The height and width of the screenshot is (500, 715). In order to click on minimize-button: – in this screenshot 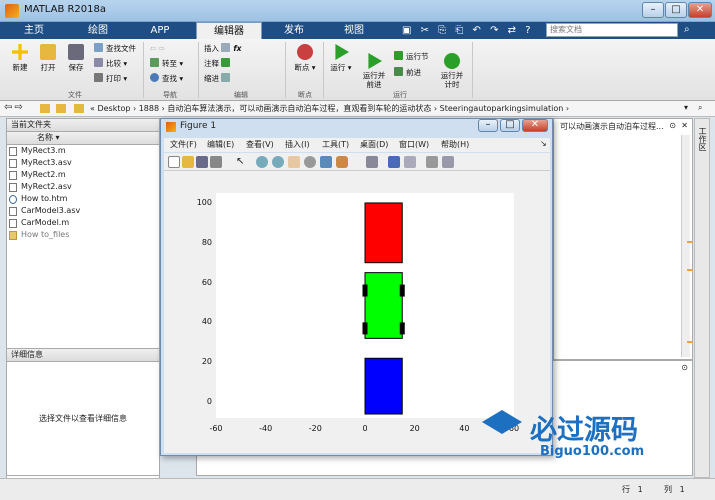, I will do `click(653, 10)`.